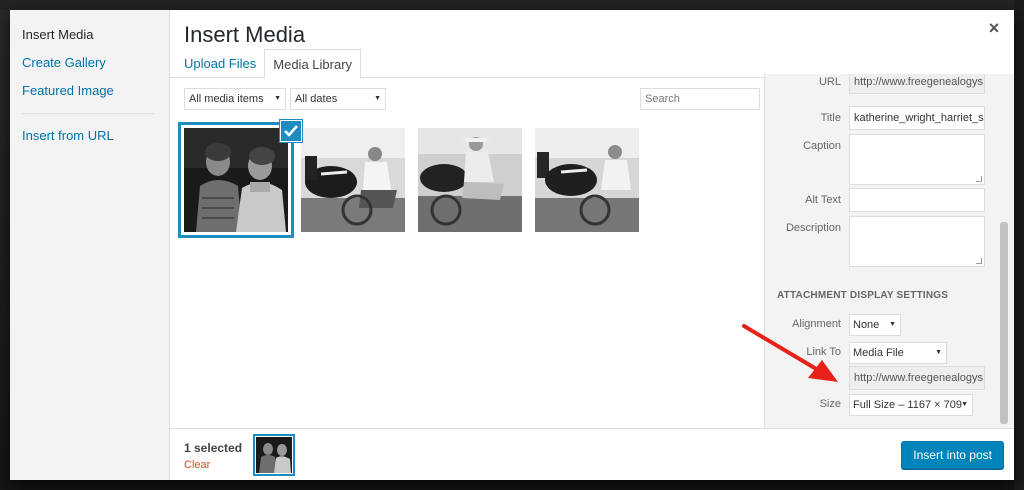  I want to click on media-type-filter-value: All media items, so click(226, 99).